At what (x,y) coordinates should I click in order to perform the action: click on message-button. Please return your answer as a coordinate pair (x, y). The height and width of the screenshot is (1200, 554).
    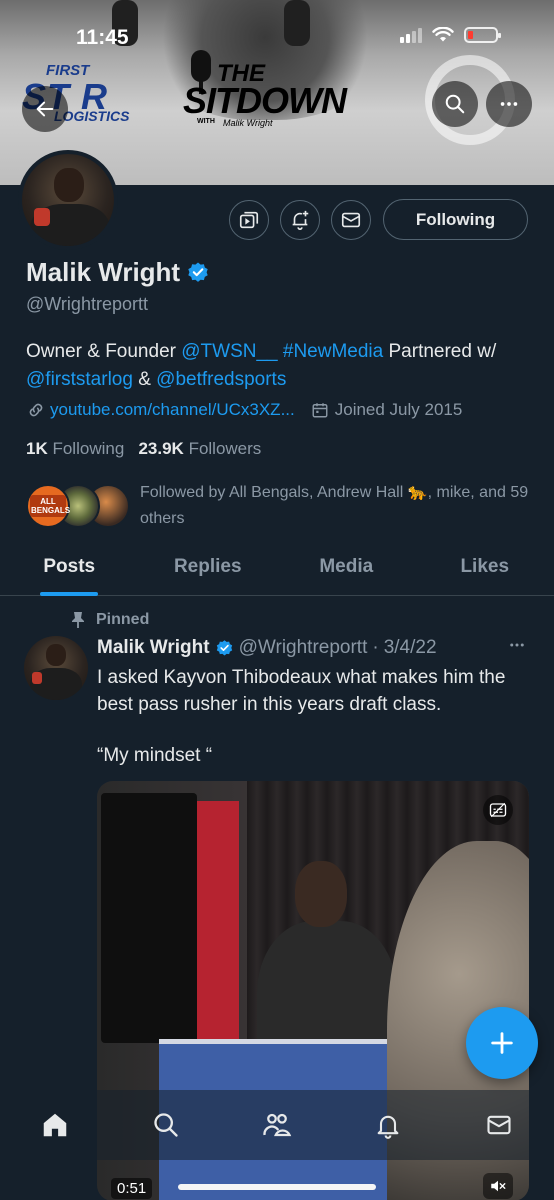
    Looking at the image, I should click on (351, 220).